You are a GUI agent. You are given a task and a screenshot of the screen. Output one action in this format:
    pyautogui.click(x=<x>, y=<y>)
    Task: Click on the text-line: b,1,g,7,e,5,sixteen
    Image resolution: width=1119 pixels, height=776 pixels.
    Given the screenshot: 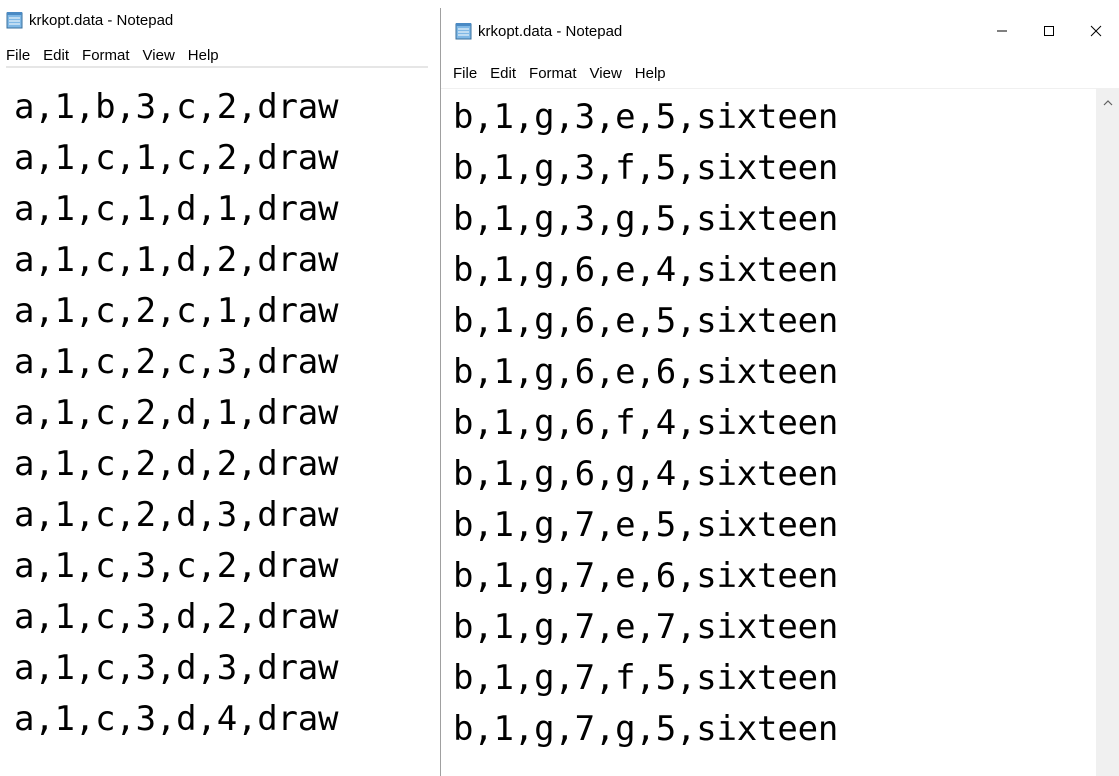 What is the action you would take?
    pyautogui.click(x=646, y=525)
    